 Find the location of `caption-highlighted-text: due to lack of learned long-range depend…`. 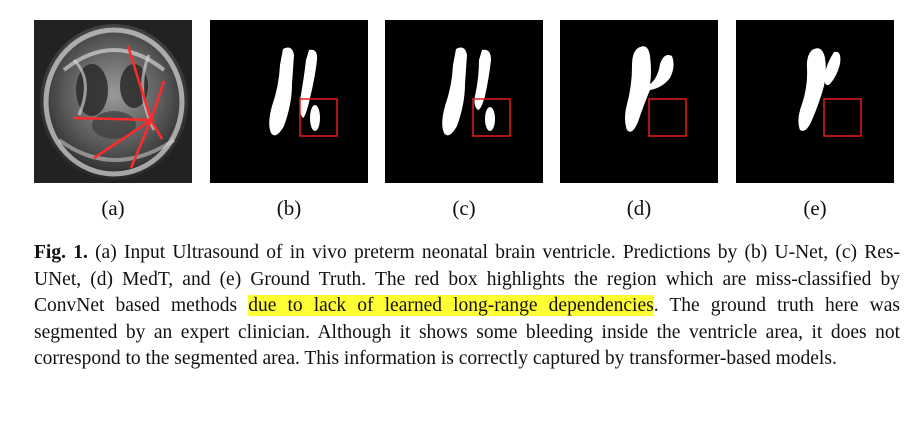

caption-highlighted-text: due to lack of learned long-range depend… is located at coordinates (451, 305).